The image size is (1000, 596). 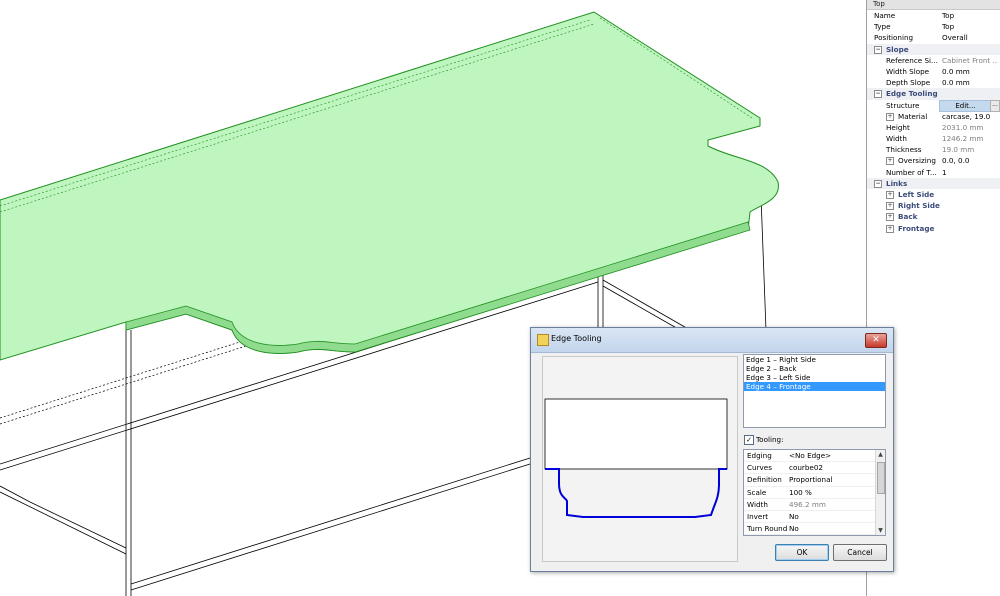 I want to click on tooling-row: Scale 100 %, so click(x=814, y=493).